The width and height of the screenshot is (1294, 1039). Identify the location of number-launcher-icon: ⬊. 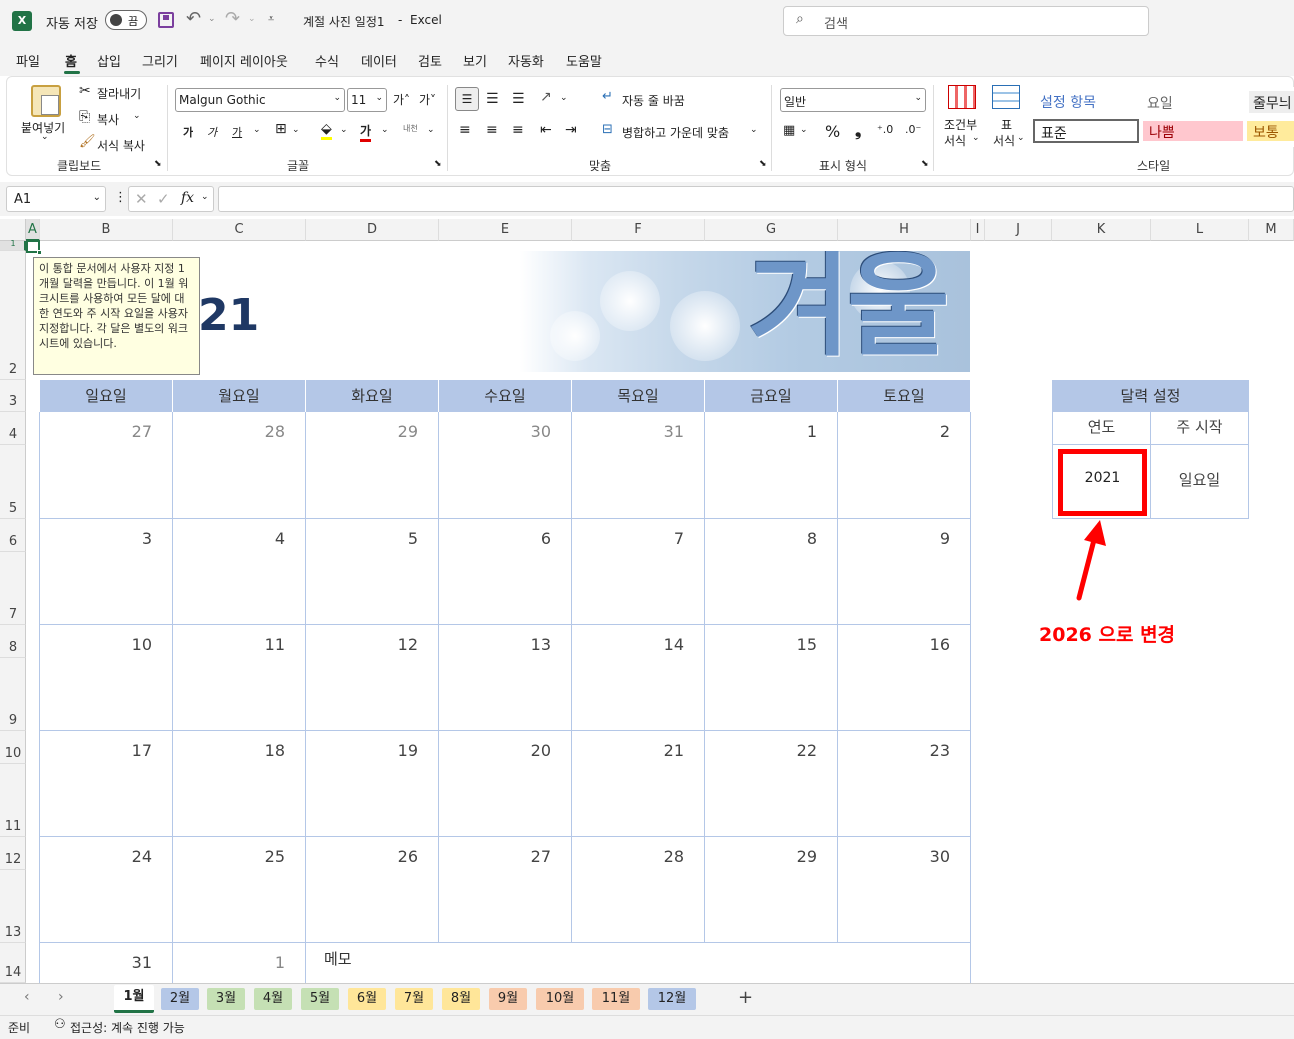
(925, 164).